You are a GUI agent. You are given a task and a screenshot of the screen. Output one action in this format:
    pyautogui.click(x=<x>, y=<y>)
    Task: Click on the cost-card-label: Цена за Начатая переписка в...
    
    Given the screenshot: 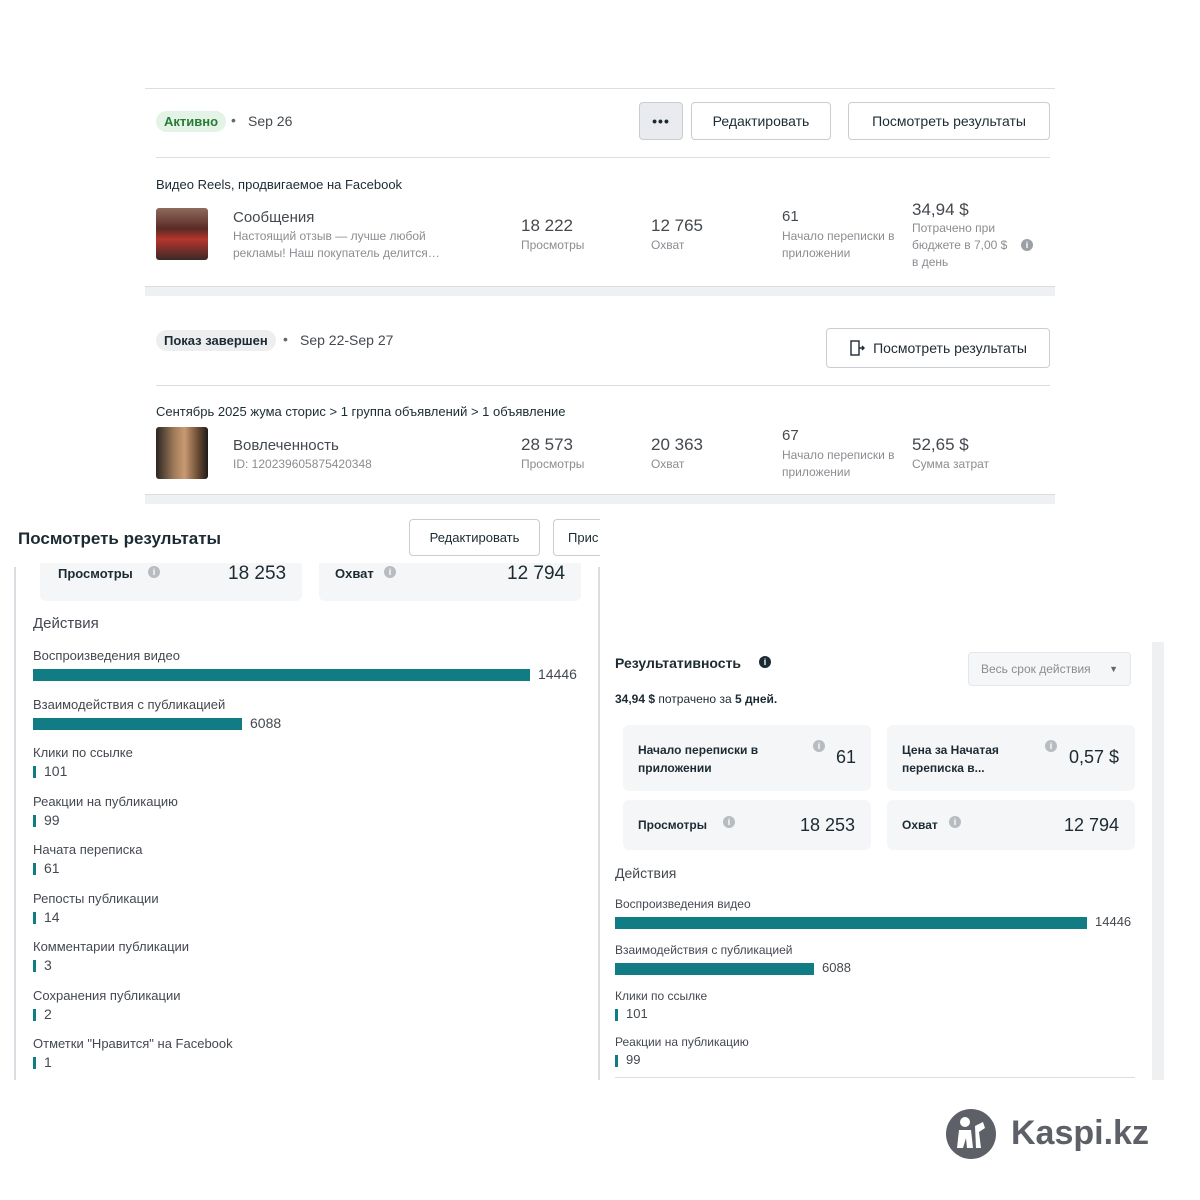 What is the action you would take?
    pyautogui.click(x=950, y=759)
    